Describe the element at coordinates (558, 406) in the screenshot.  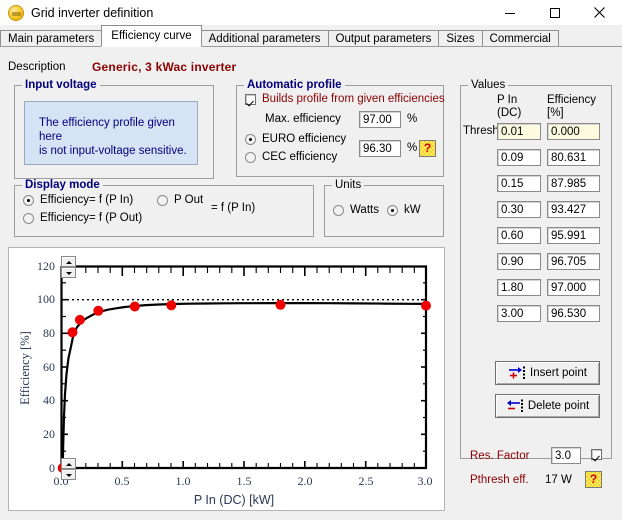
I see `delete-point-label: Delete point` at that location.